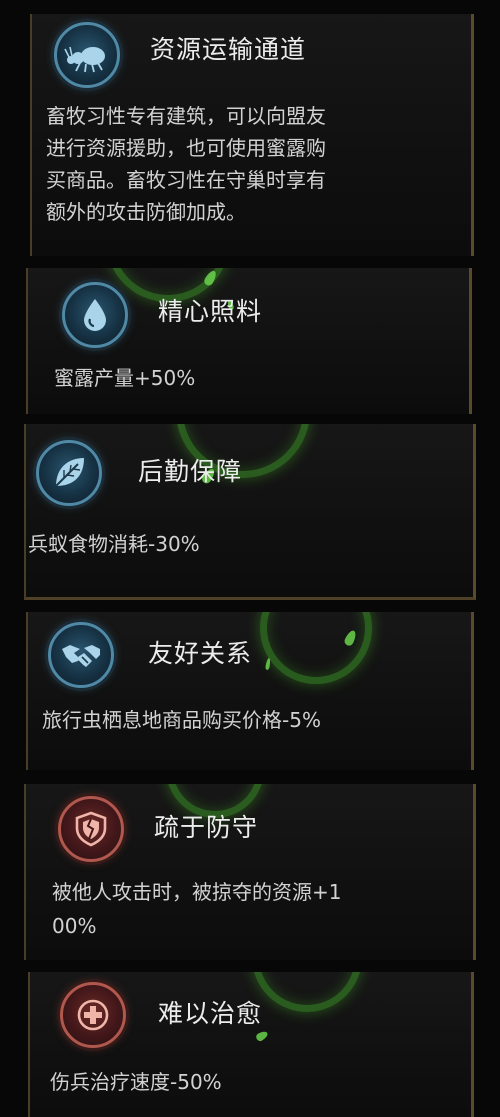 Image resolution: width=500 pixels, height=1117 pixels. I want to click on handshake-icon, so click(81, 656).